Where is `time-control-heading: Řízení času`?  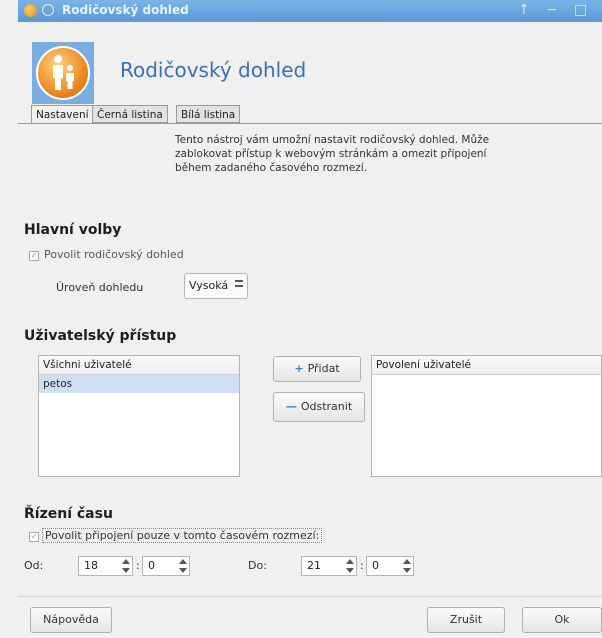 time-control-heading: Řízení času is located at coordinates (68, 514).